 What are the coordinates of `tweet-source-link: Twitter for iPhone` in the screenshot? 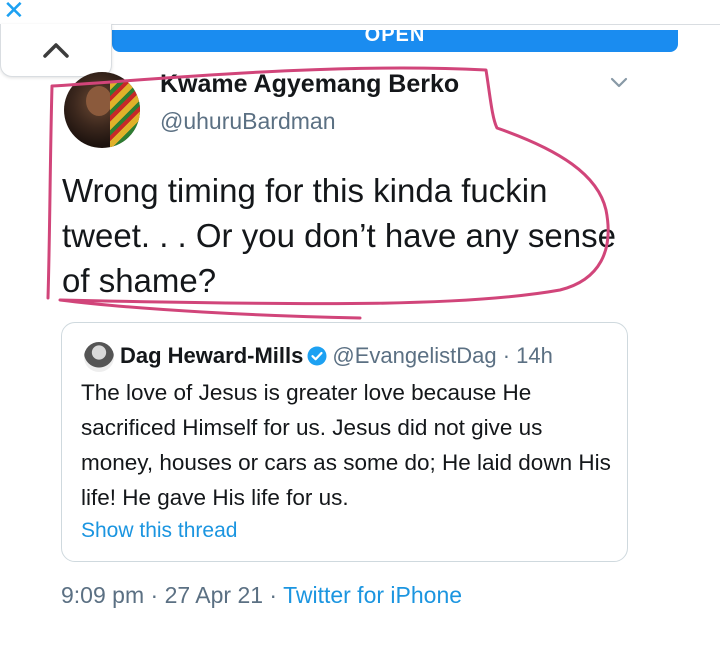 It's located at (372, 595).